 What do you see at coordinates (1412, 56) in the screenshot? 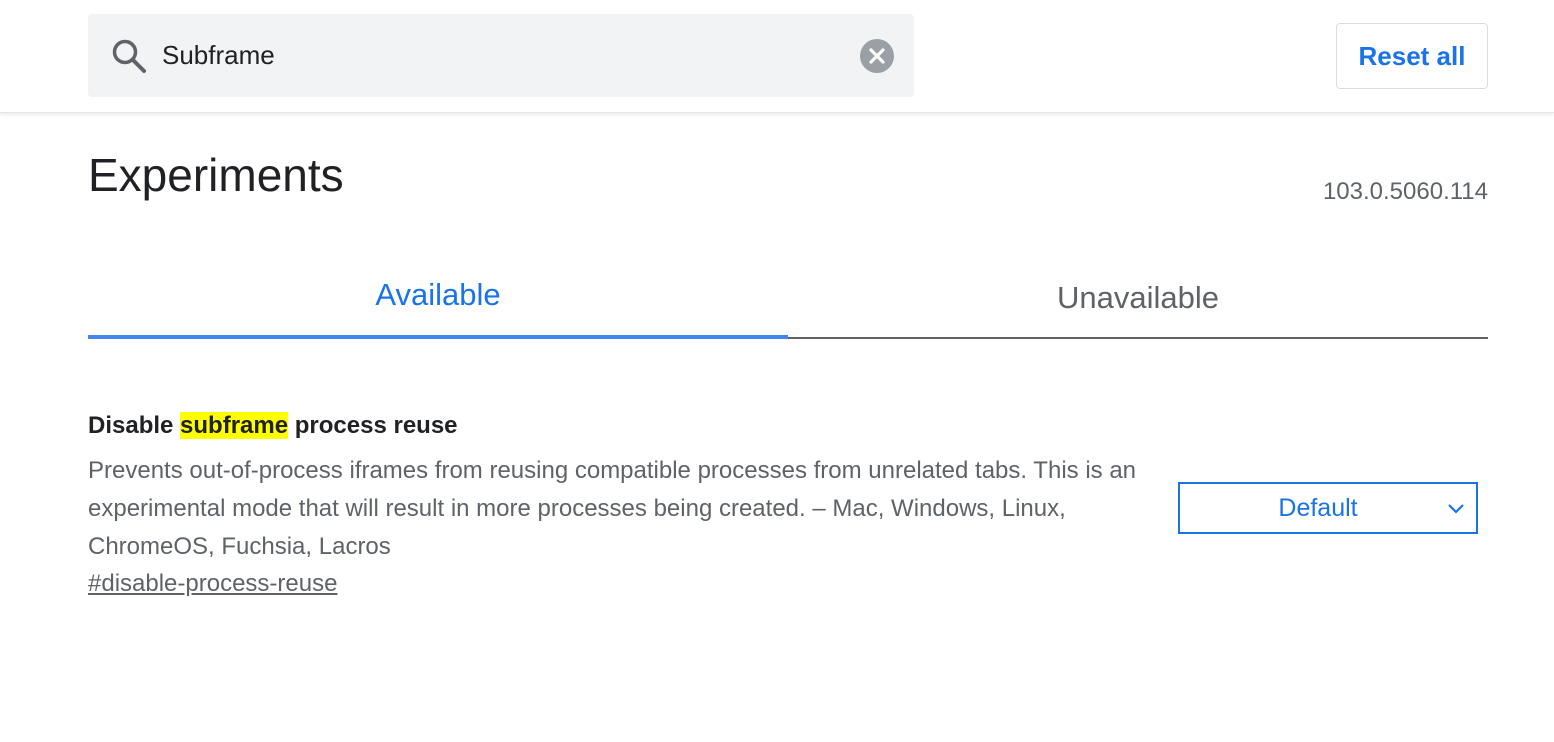
I see `reset-all-button: Reset all` at bounding box center [1412, 56].